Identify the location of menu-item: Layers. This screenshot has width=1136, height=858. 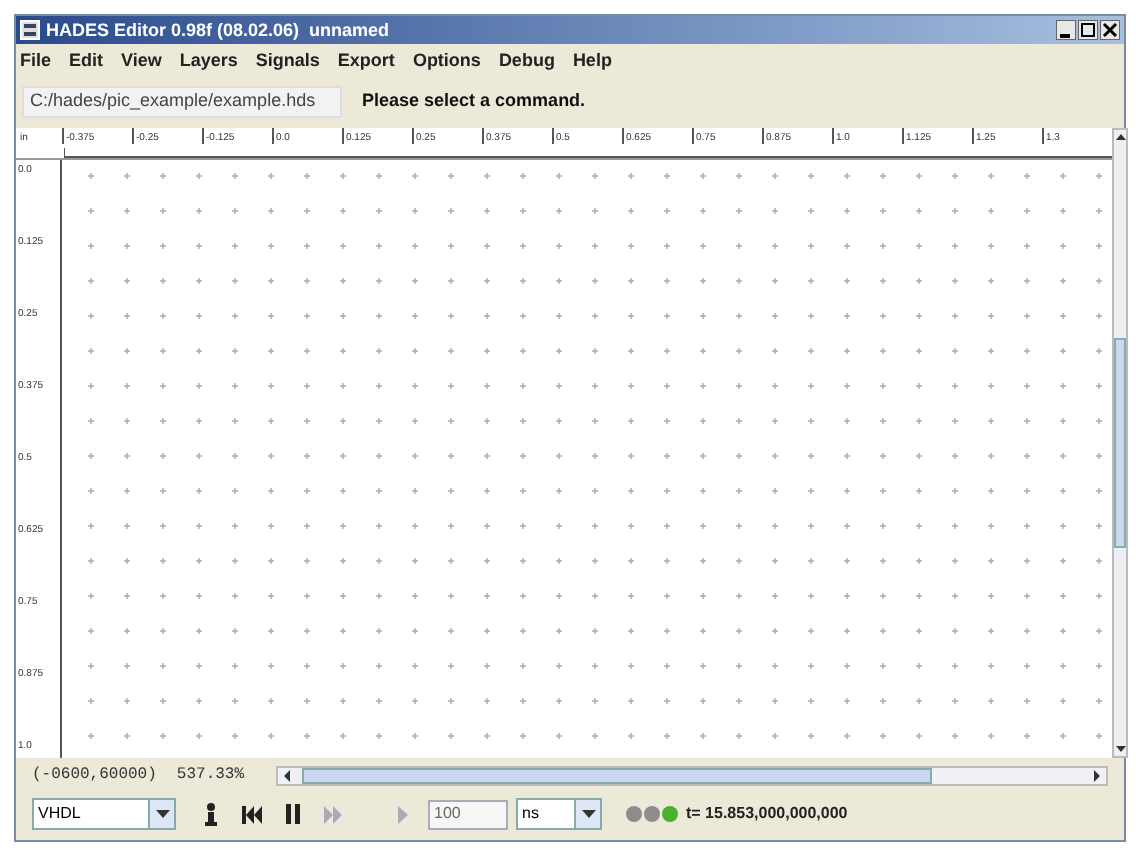
(208, 61).